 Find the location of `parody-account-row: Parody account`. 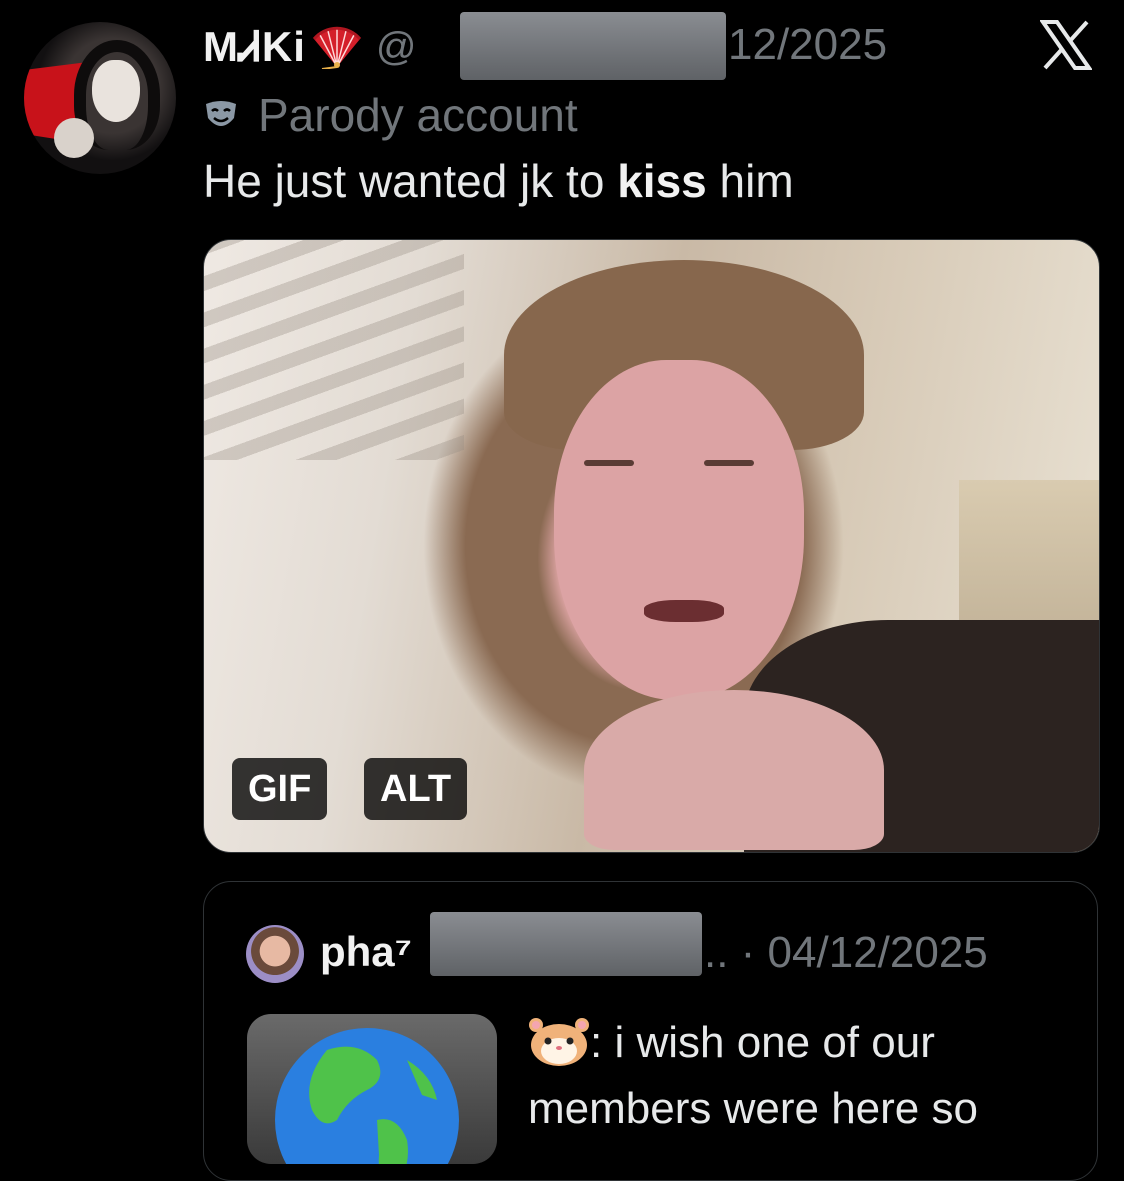

parody-account-row: Parody account is located at coordinates (391, 115).